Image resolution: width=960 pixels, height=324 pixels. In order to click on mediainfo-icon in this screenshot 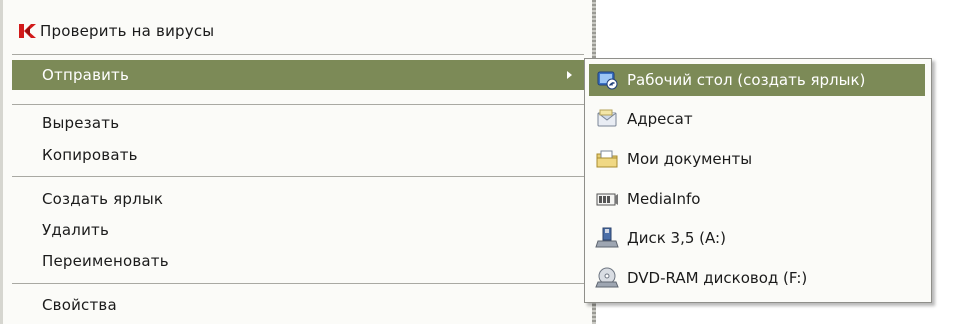, I will do `click(607, 199)`.